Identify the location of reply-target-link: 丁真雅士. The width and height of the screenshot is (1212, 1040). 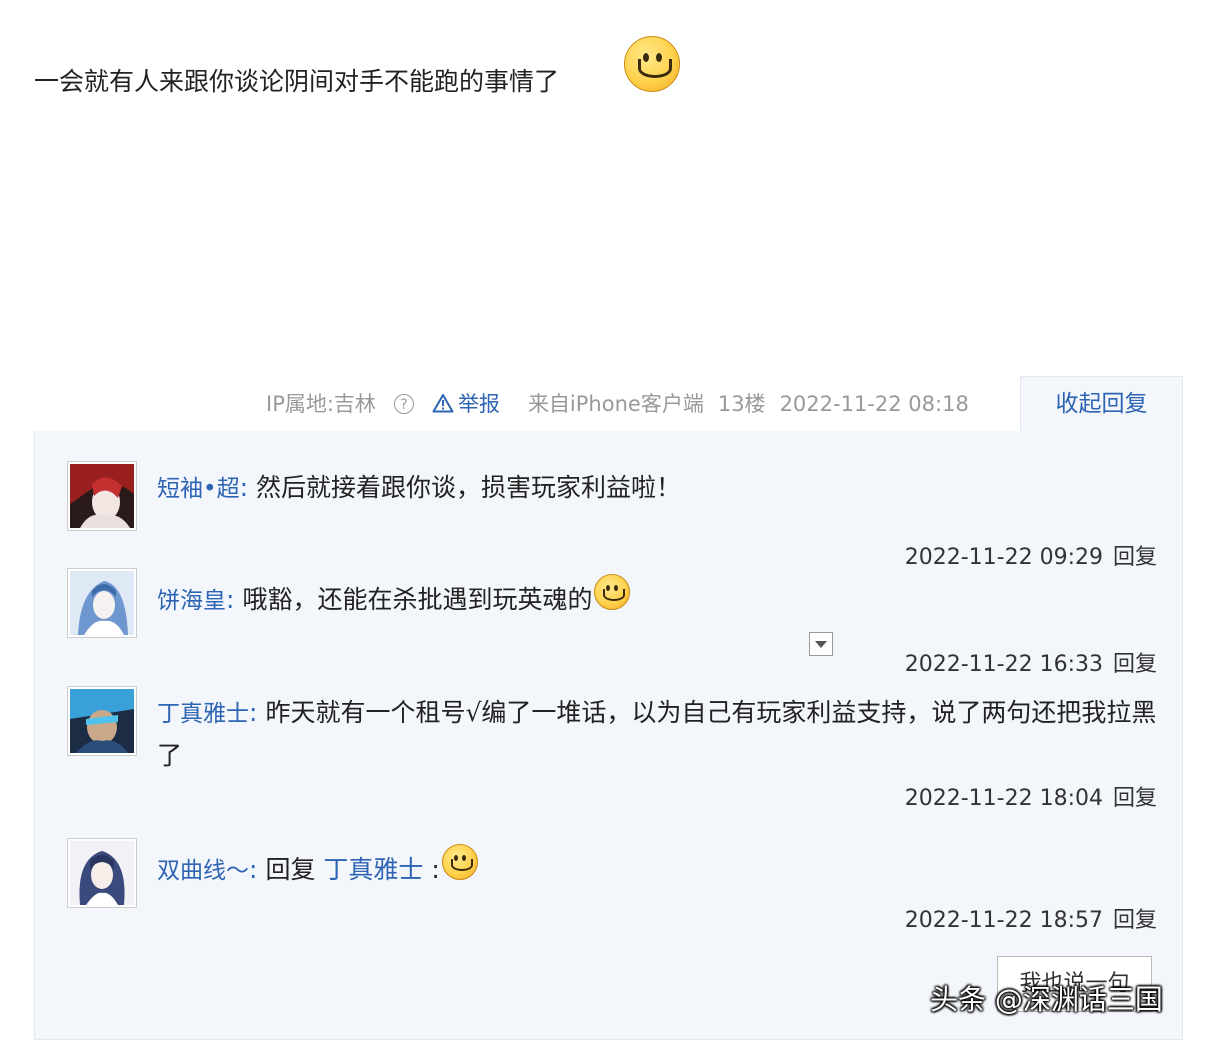
(373, 869).